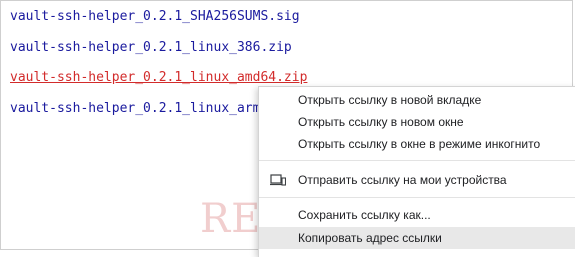 The width and height of the screenshot is (575, 257). Describe the element at coordinates (158, 48) in the screenshot. I see `file-link-linux-386: vault-ssh-helper_0.2.1_linux_386.zip` at that location.